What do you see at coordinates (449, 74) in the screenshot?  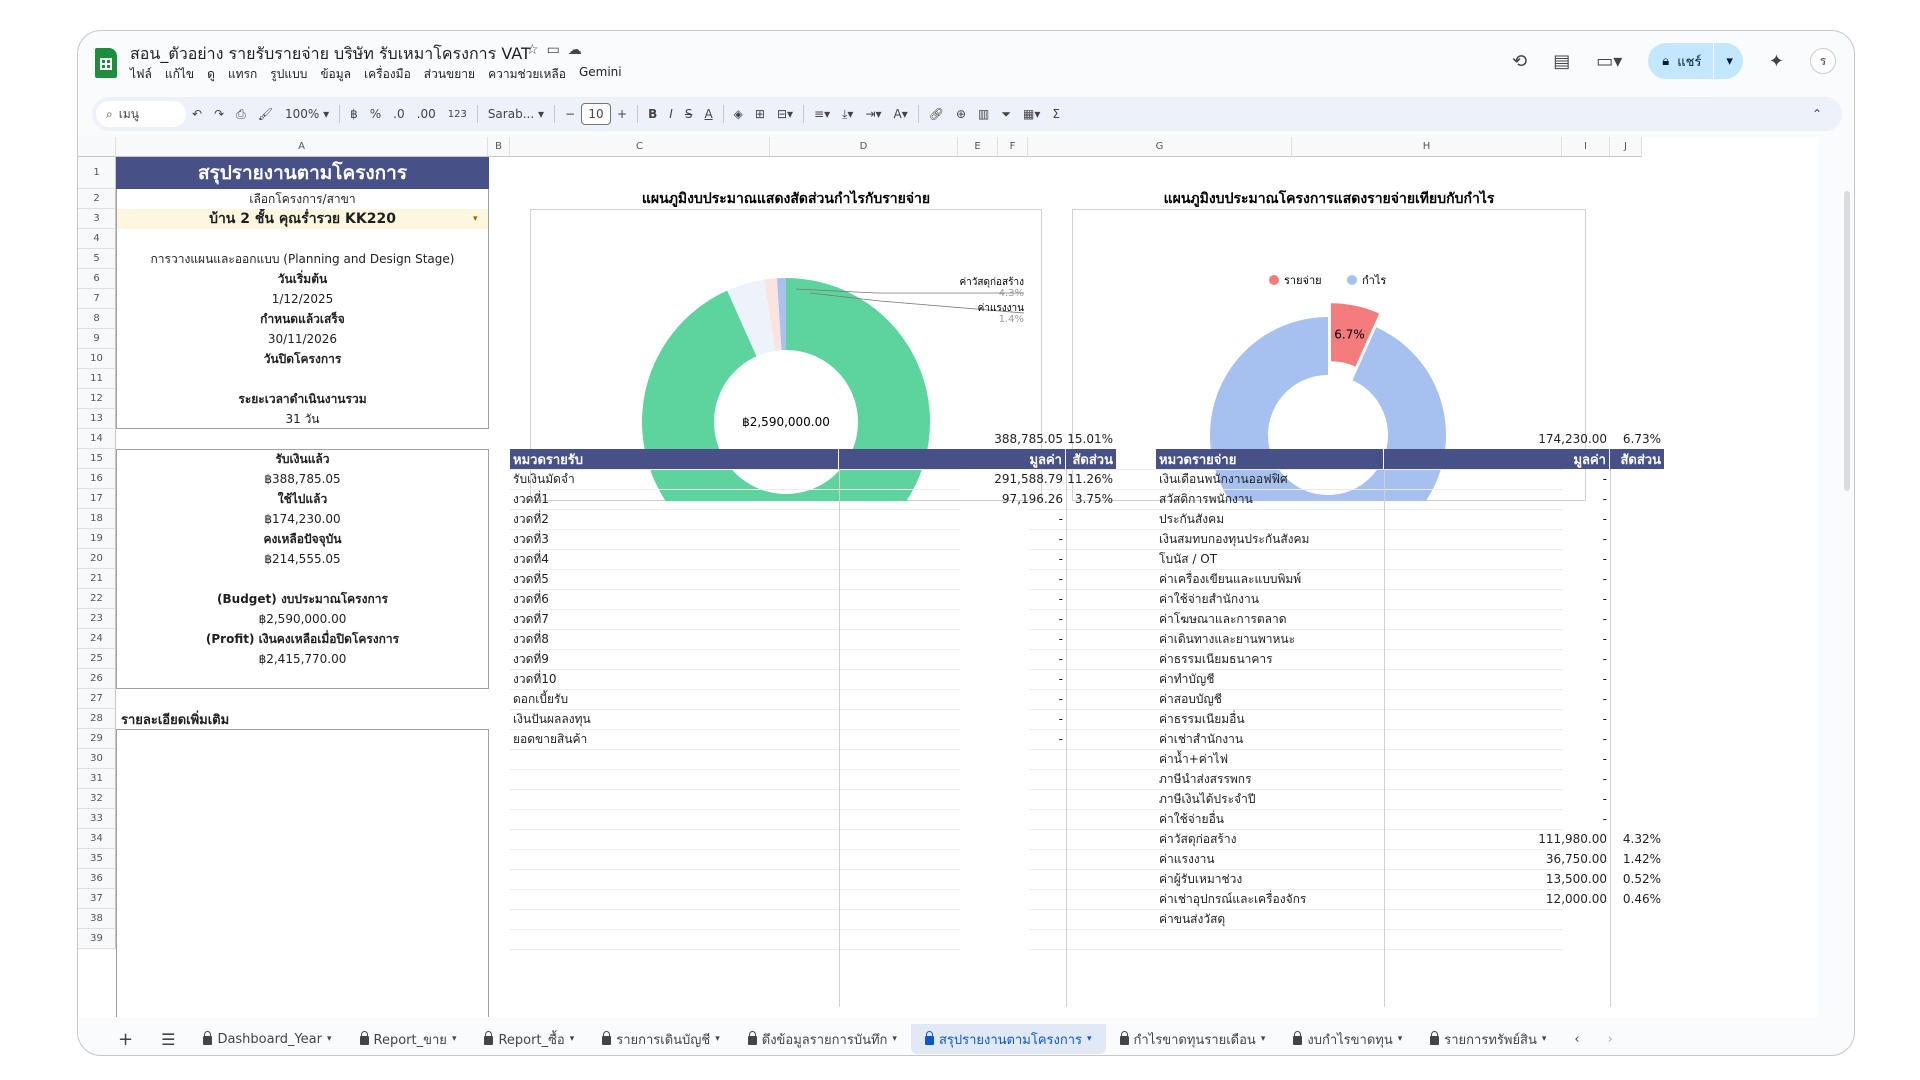 I see `menu-item-7: ส่วนขยาย` at bounding box center [449, 74].